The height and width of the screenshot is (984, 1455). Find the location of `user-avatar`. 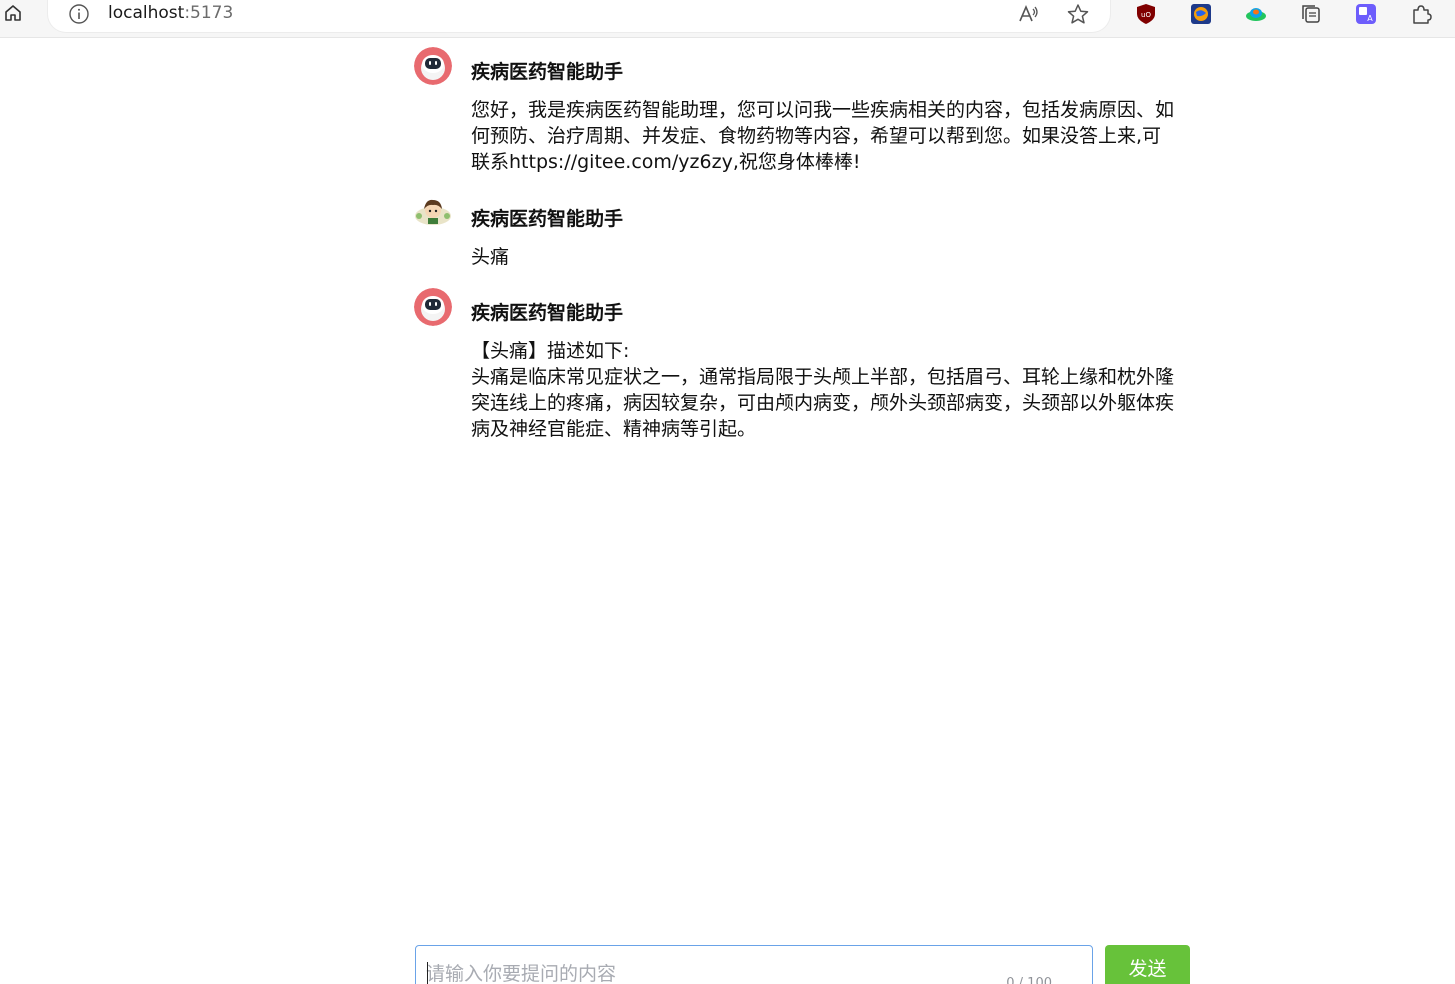

user-avatar is located at coordinates (433, 213).